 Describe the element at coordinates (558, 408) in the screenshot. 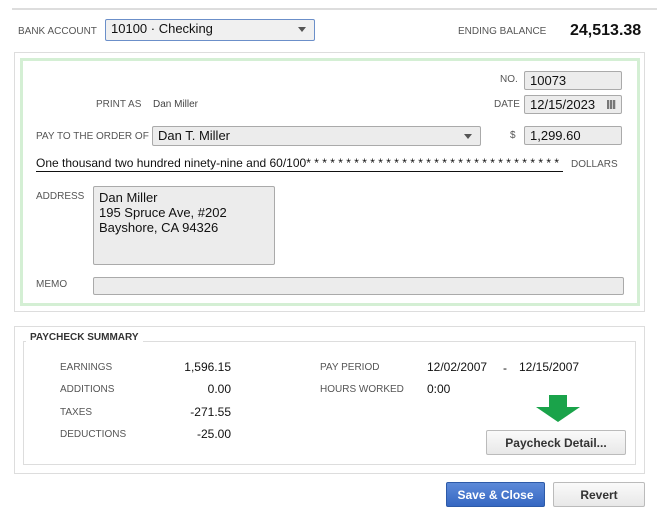

I see `green-arrow-down-icon` at that location.